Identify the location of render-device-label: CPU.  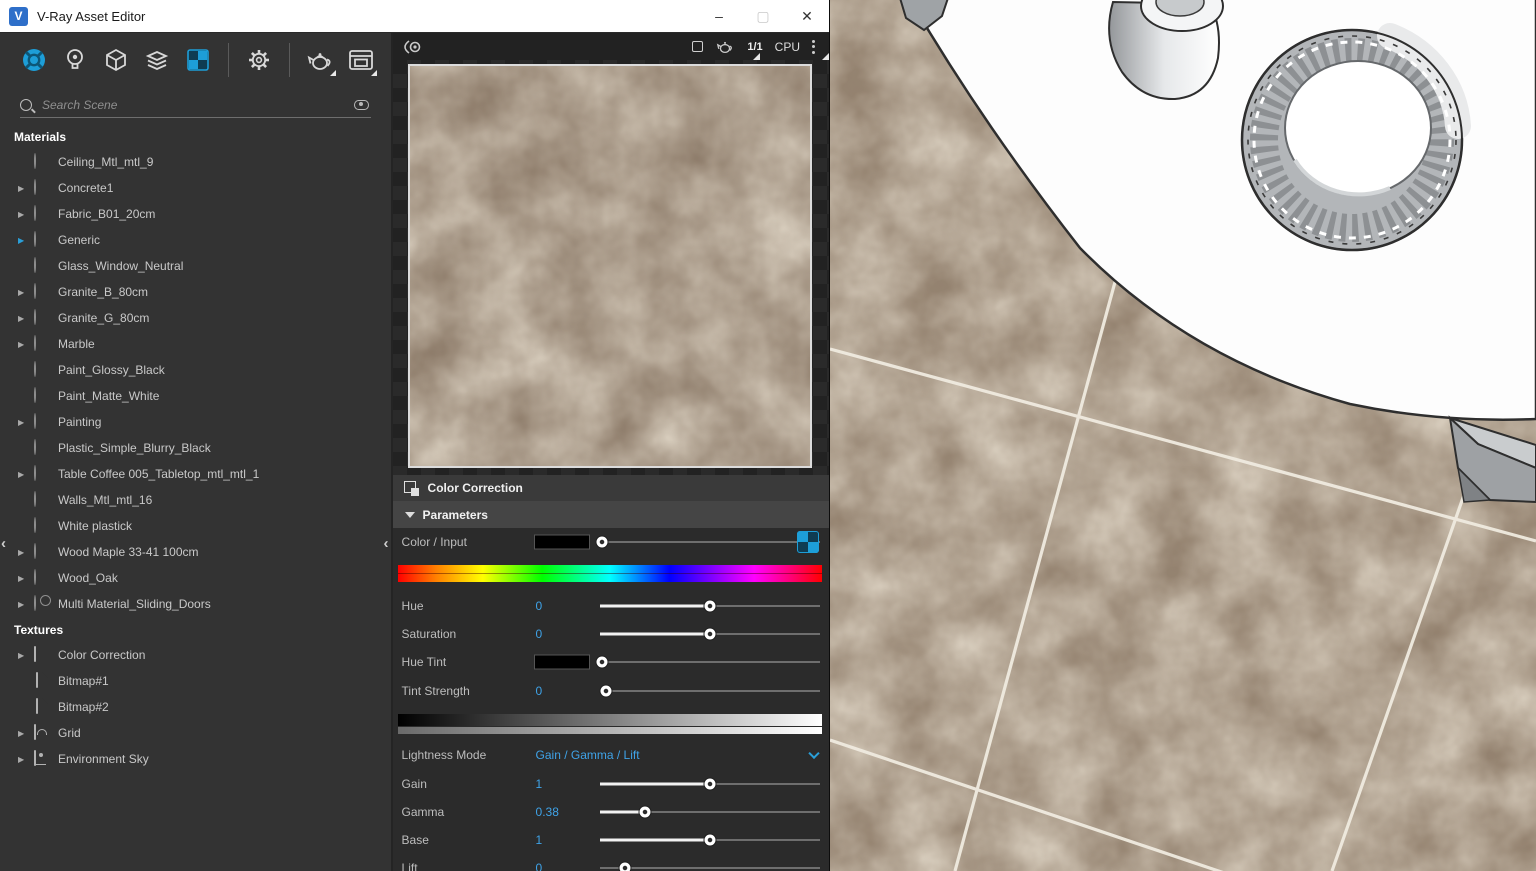
(787, 47).